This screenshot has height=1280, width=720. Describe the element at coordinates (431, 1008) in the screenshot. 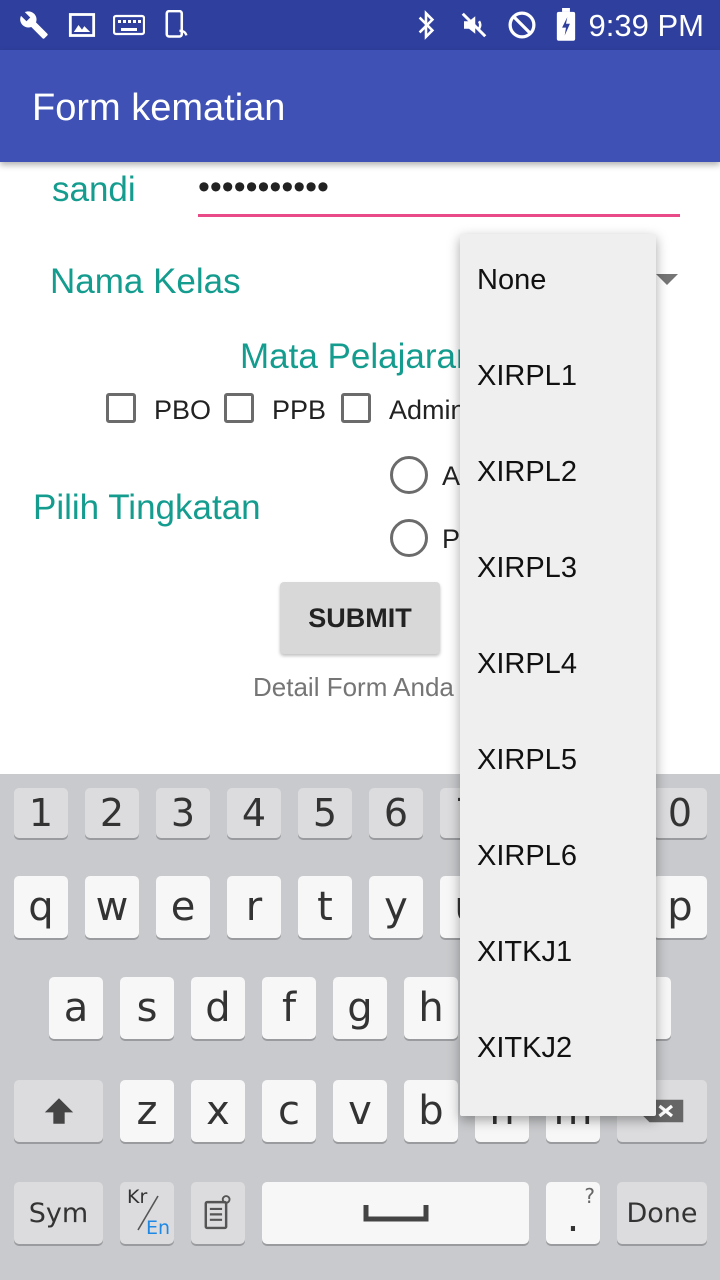

I see `key-h: h` at that location.